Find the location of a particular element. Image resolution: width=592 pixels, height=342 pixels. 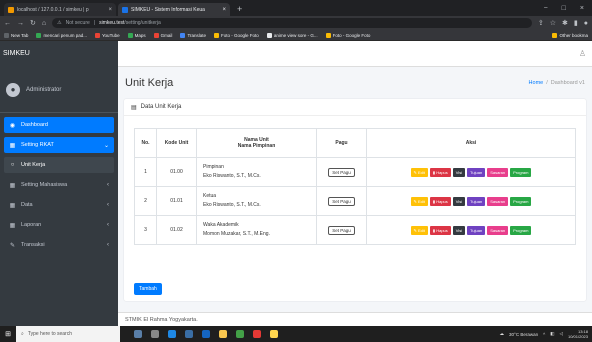

breadcrumb-home: Home is located at coordinates (536, 83).